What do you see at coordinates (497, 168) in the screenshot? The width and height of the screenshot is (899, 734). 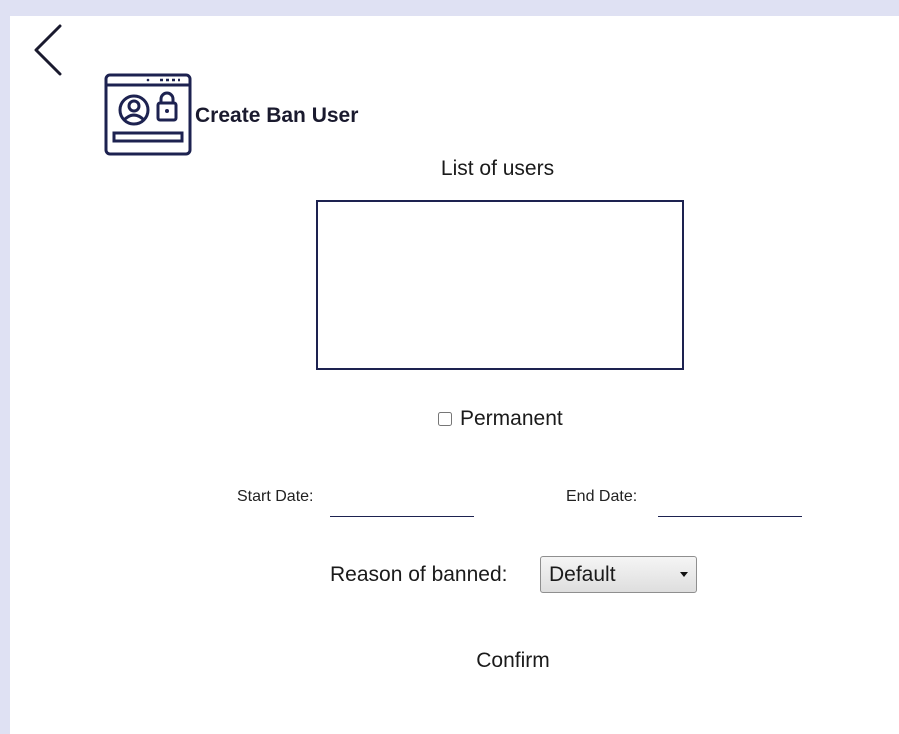 I see `users-list-label: List of users` at bounding box center [497, 168].